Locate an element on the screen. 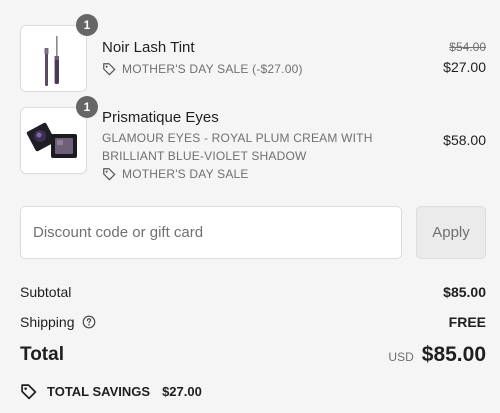 This screenshot has width=500, height=413. total-value: $85.00 is located at coordinates (453, 354).